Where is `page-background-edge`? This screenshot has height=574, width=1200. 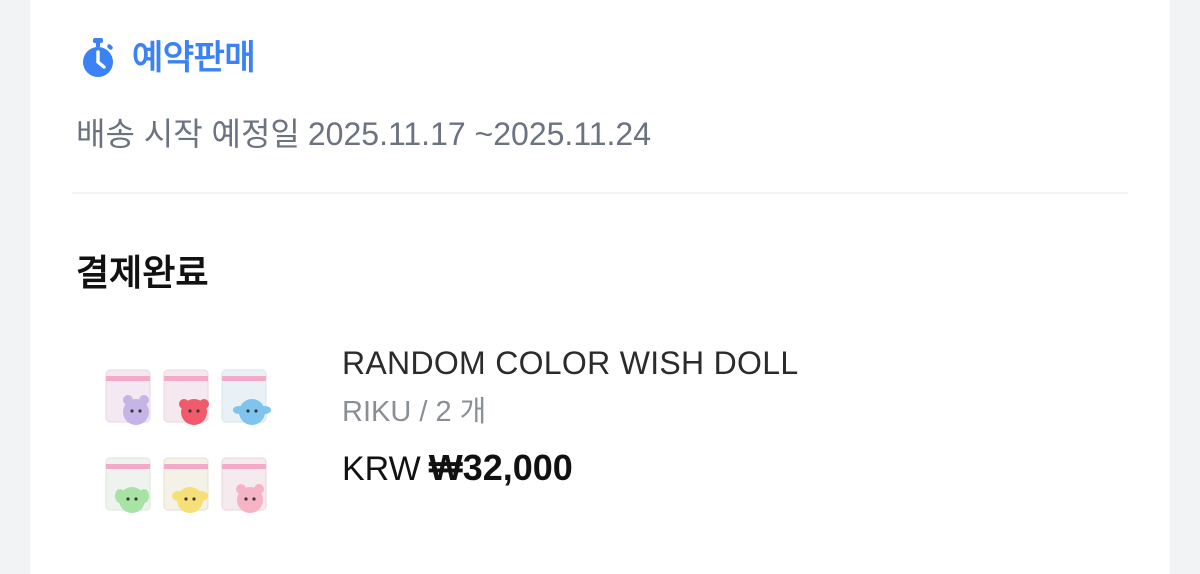 page-background-edge is located at coordinates (1185, 287).